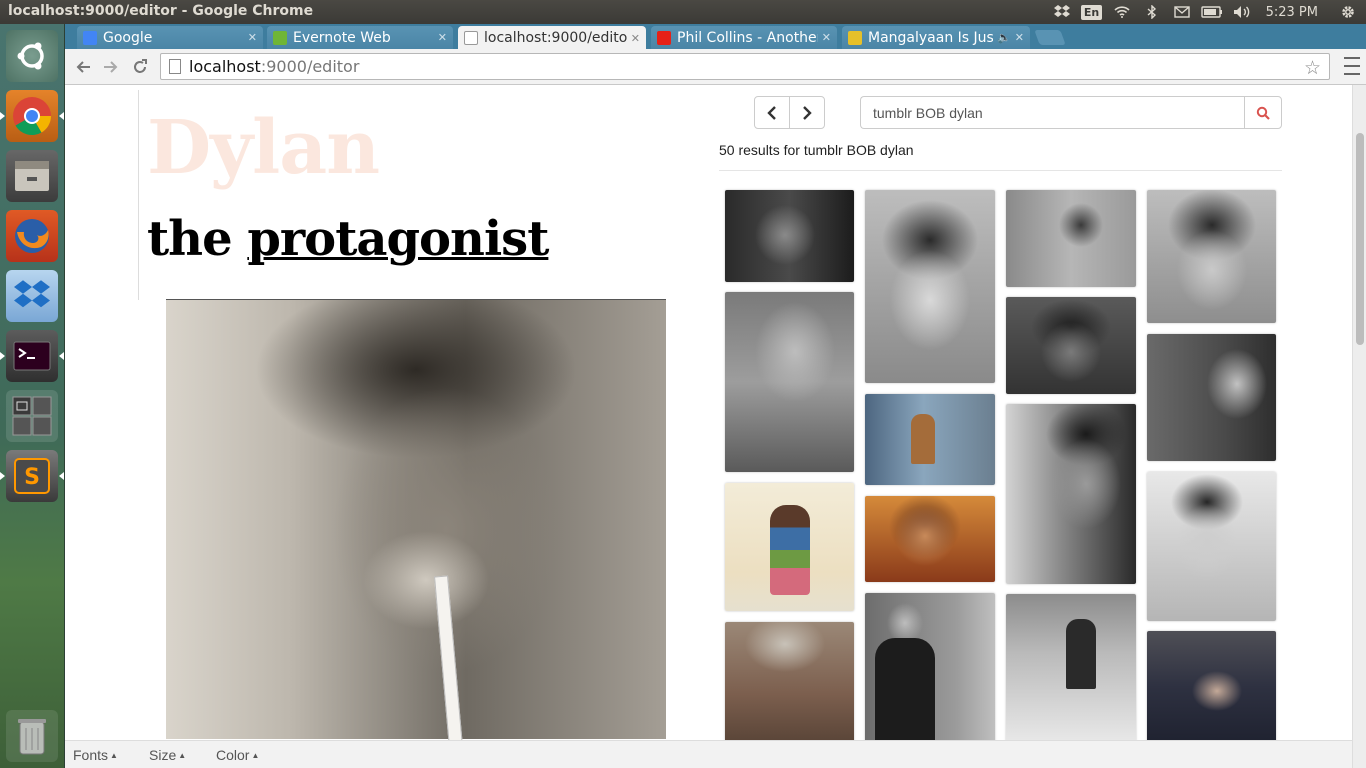 This screenshot has width=1366, height=768. Describe the element at coordinates (263, 148) in the screenshot. I see `editor-kicker: Dylan` at that location.